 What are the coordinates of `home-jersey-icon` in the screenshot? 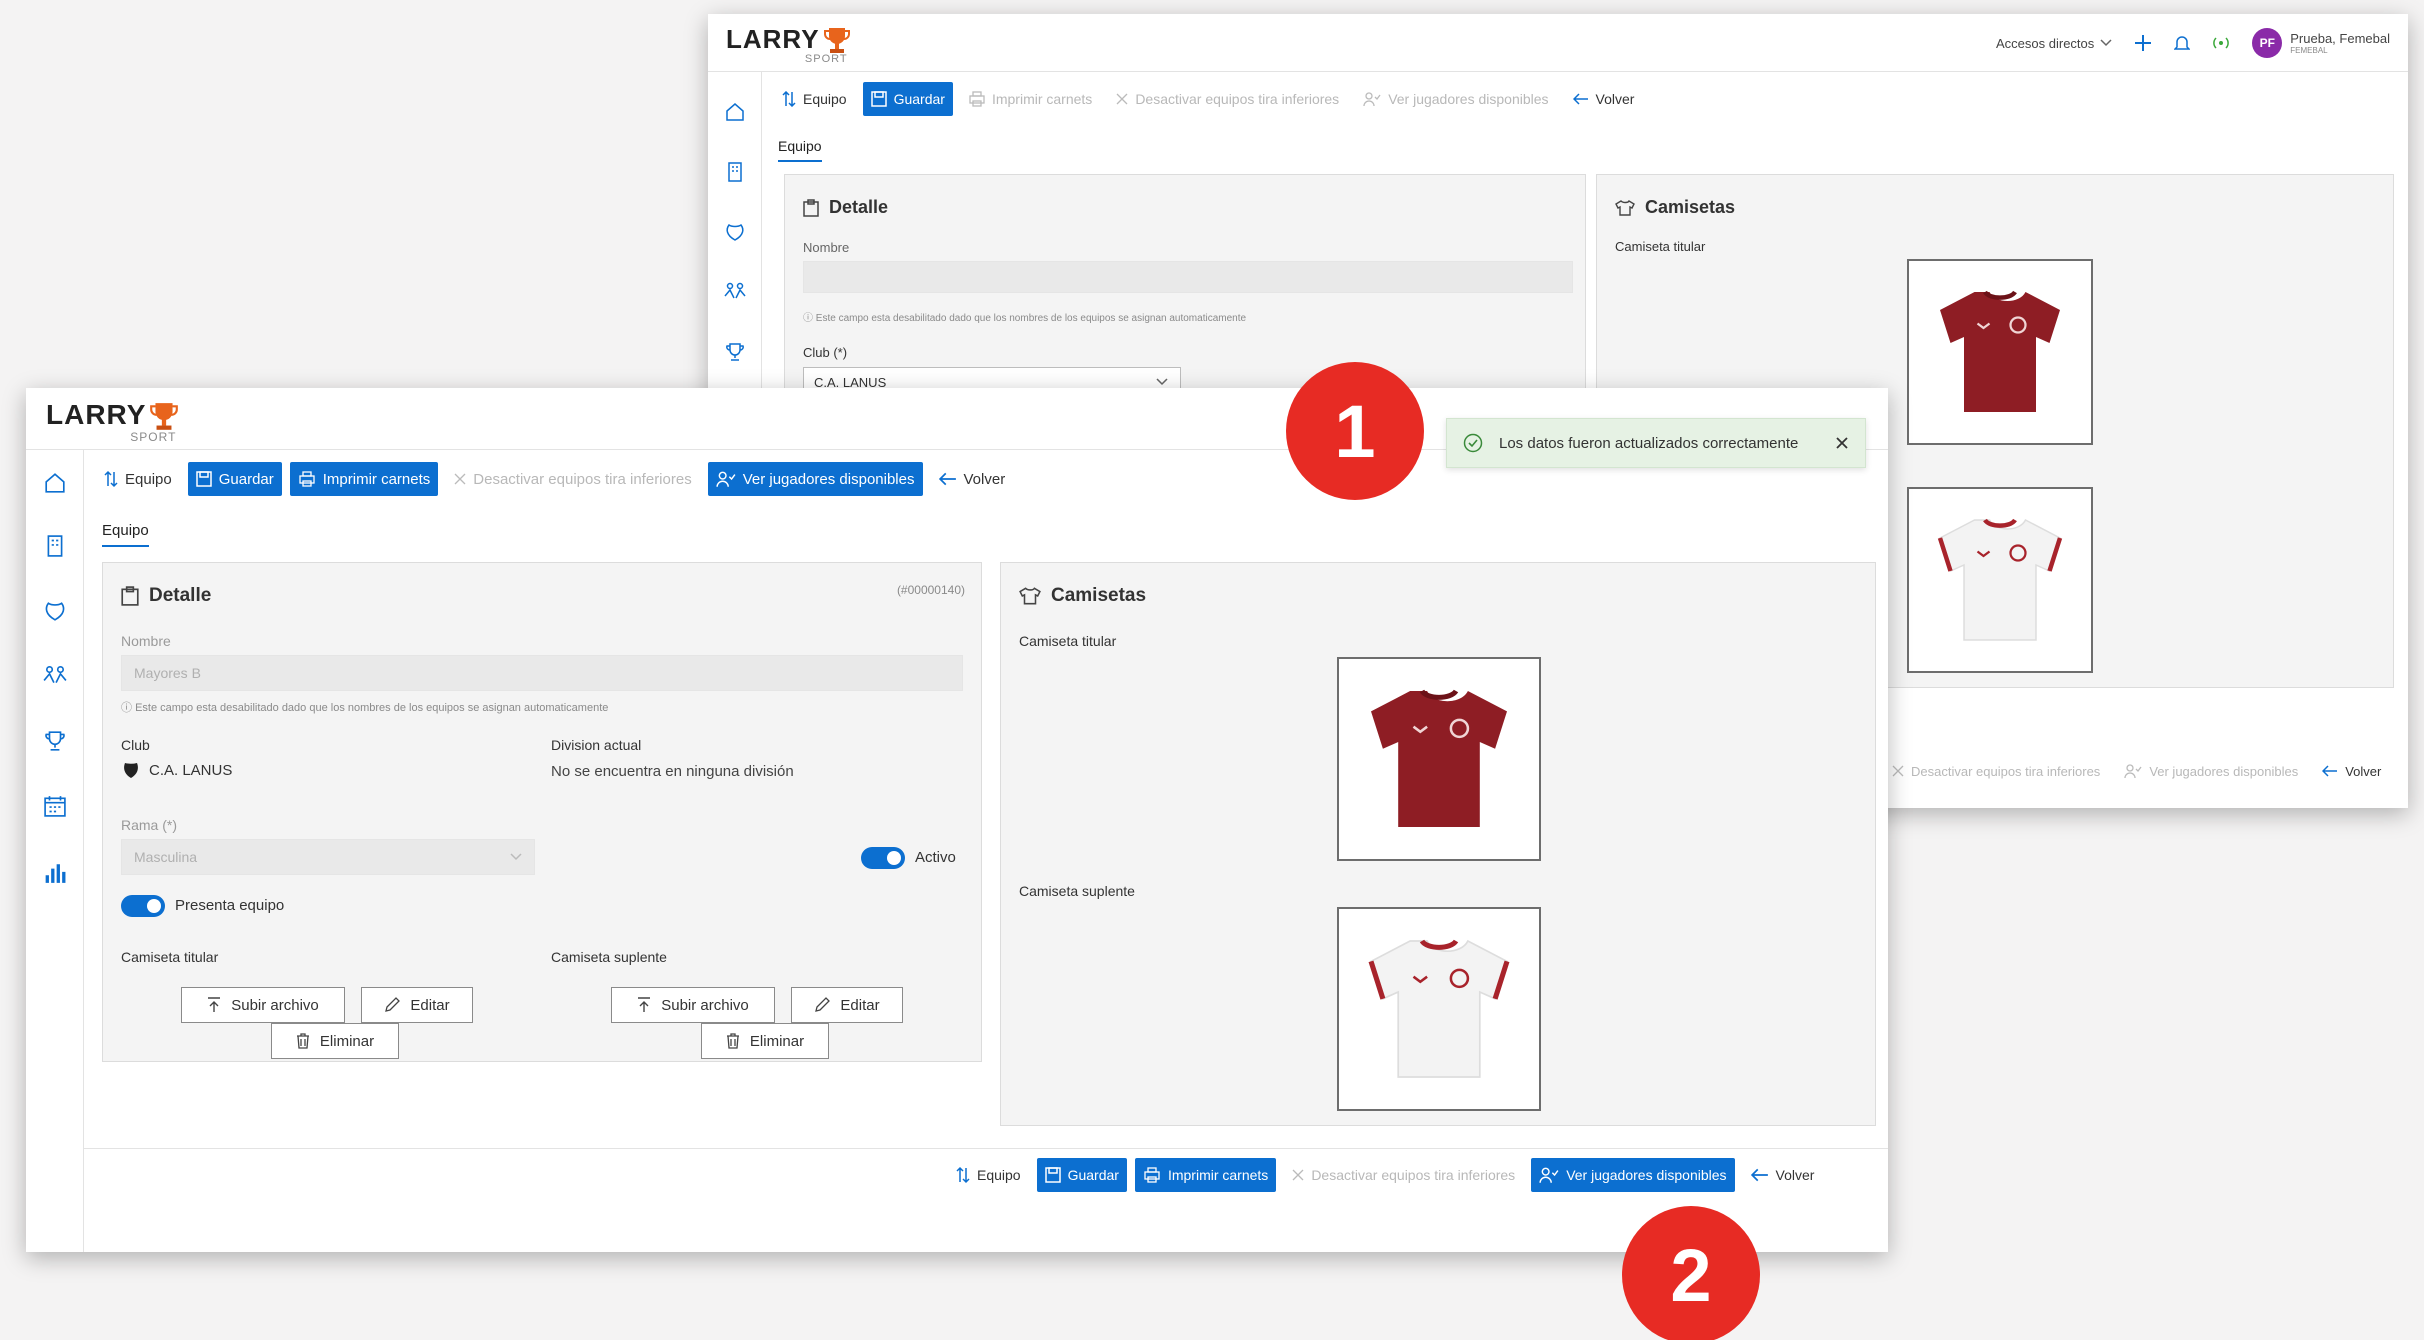 It's located at (2000, 351).